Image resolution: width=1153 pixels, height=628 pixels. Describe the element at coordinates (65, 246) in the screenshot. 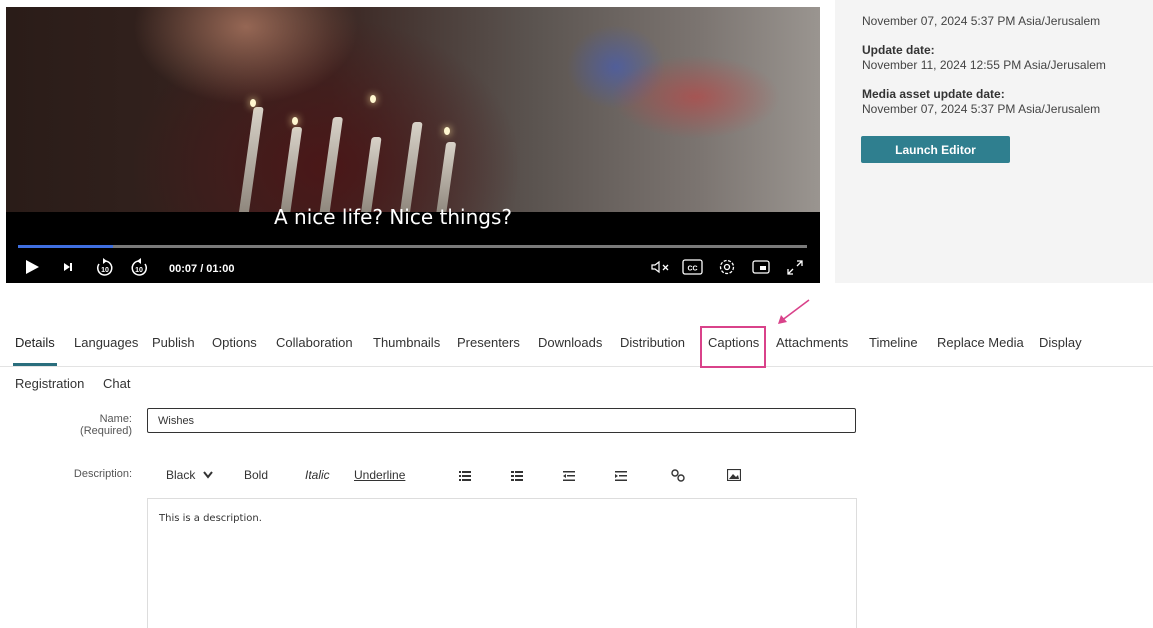

I see `progress-fill` at that location.